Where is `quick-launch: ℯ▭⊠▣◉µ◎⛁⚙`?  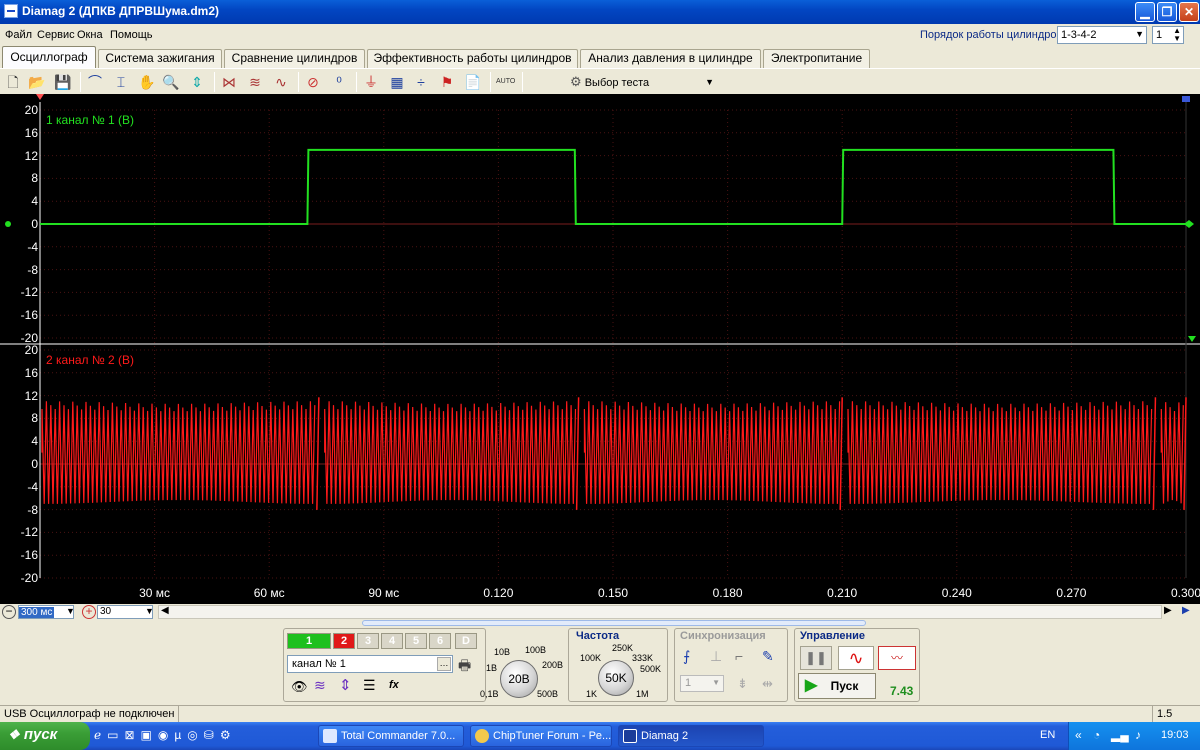
quick-launch: ℯ▭⊠▣◉µ◎⛁⚙ is located at coordinates (202, 736).